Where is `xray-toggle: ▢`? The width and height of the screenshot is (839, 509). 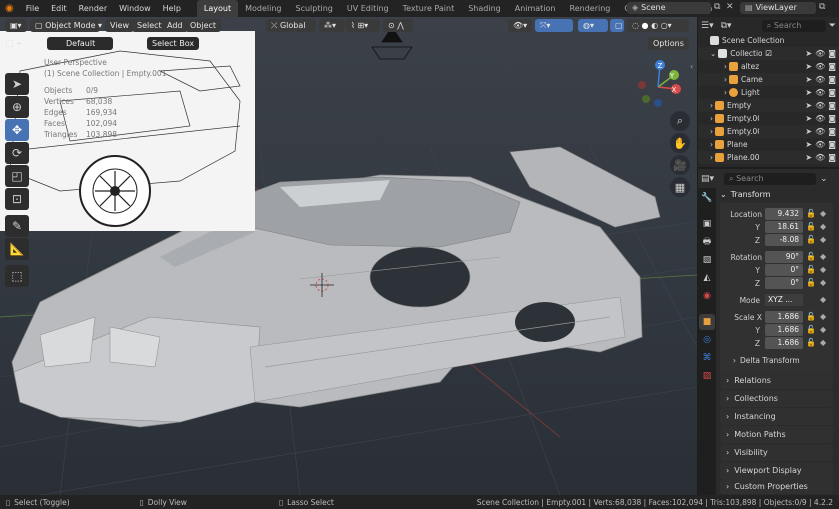 xray-toggle: ▢ is located at coordinates (617, 25).